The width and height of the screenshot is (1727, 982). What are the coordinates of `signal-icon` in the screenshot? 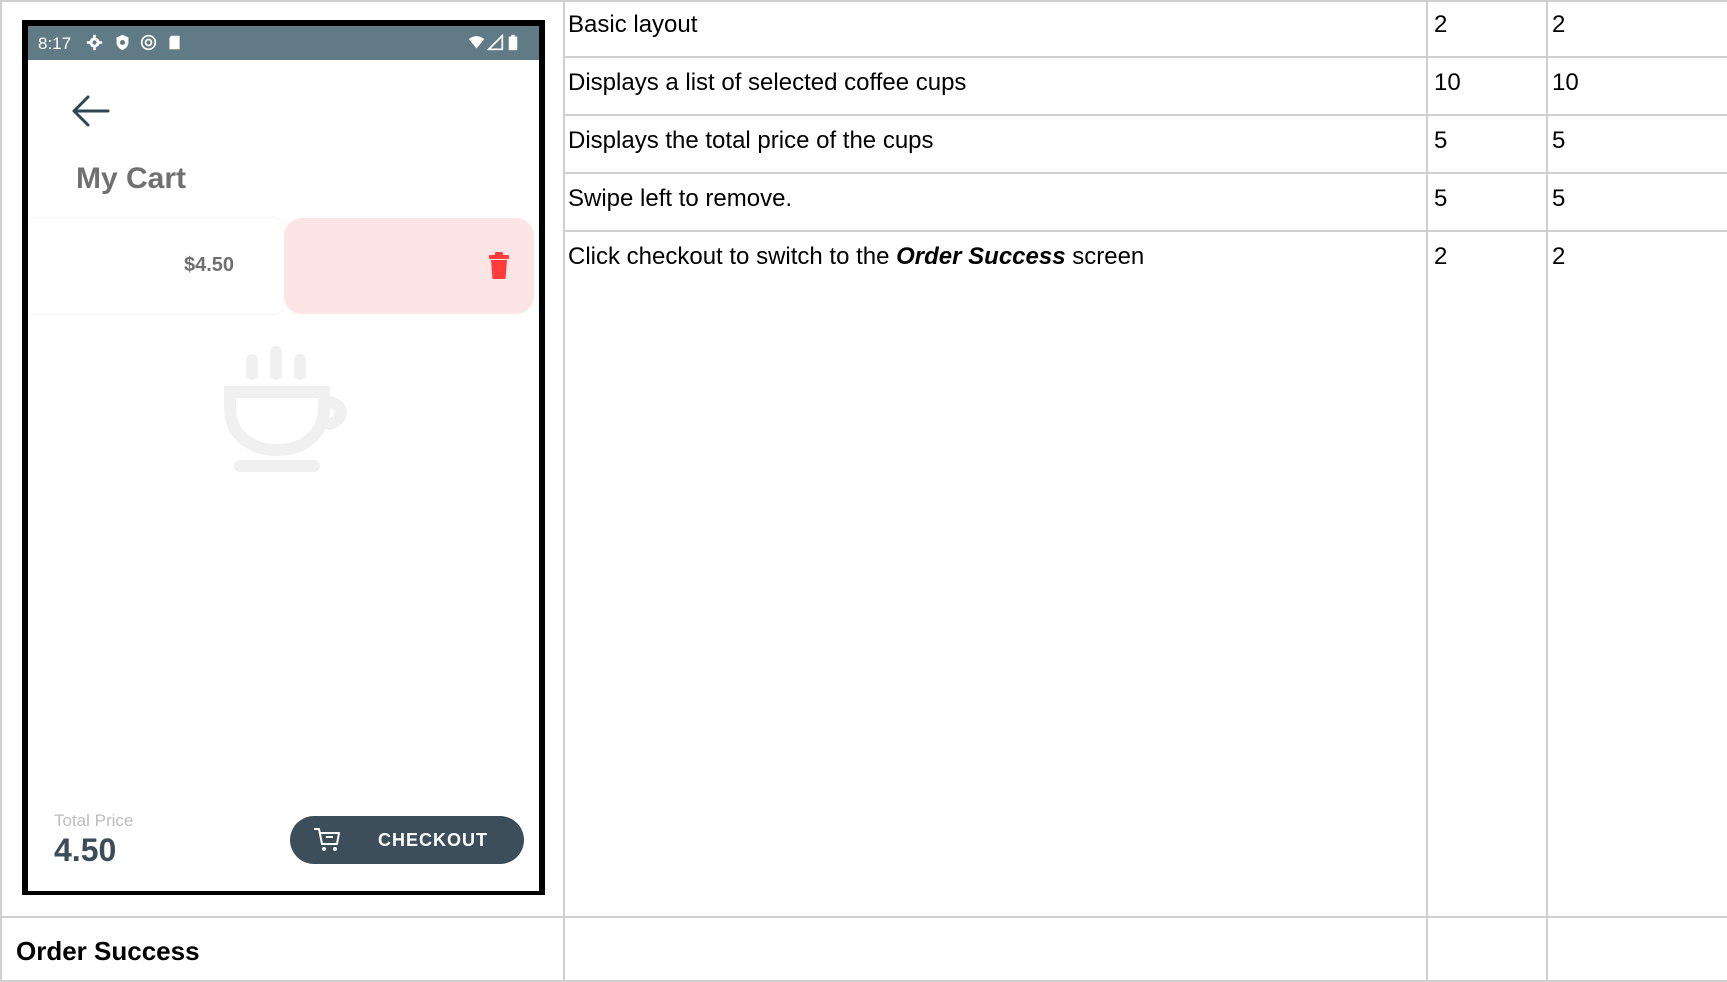 It's located at (495, 42).